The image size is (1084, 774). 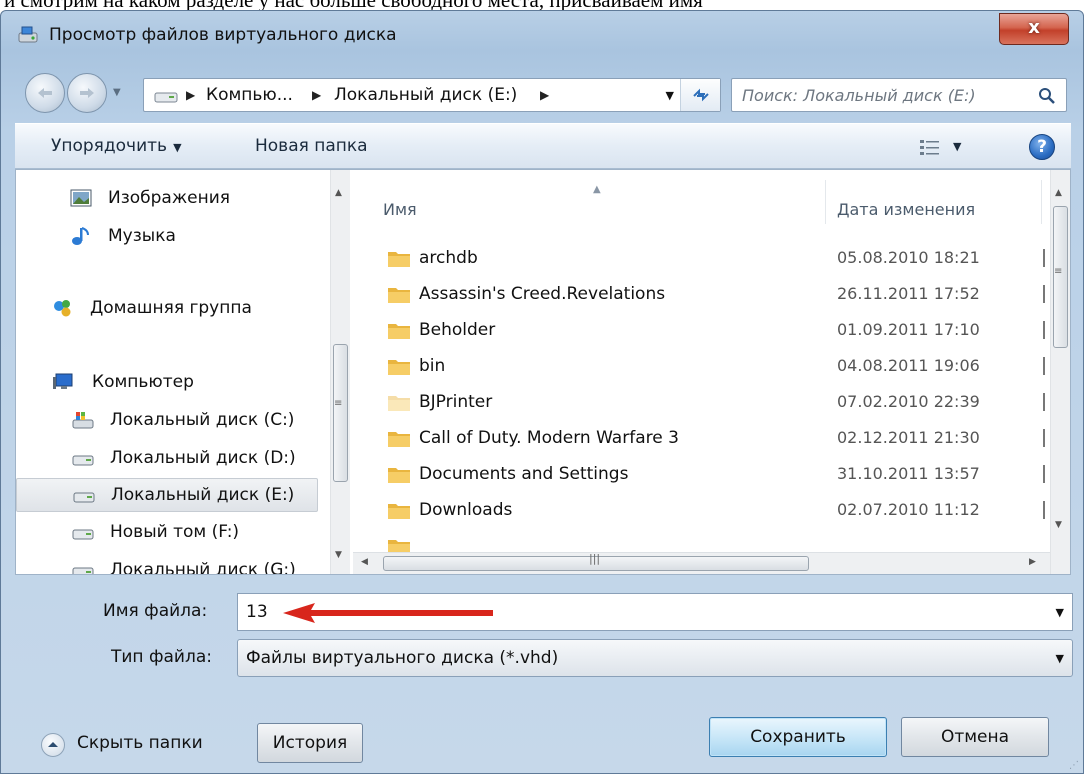 I want to click on address-bar: ▶ Компью... ▶ Локальный диск (E:) ▶ ▼, so click(x=432, y=95).